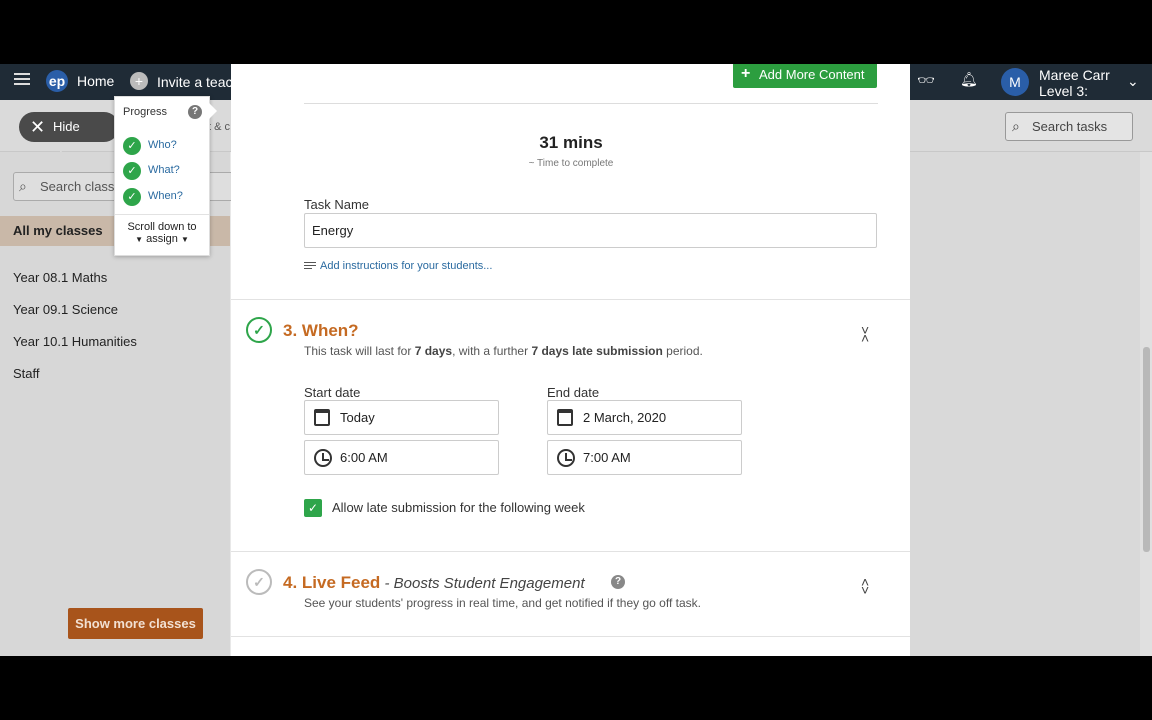  I want to click on expand-icon: ˄ ˅, so click(865, 586).